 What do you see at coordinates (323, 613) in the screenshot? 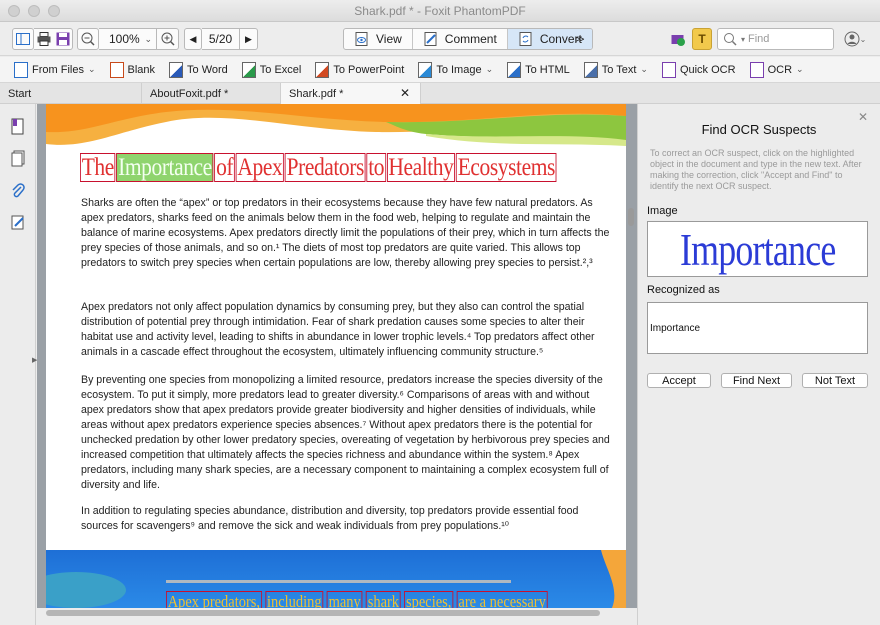
I see `horizontal-scrollbar` at bounding box center [323, 613].